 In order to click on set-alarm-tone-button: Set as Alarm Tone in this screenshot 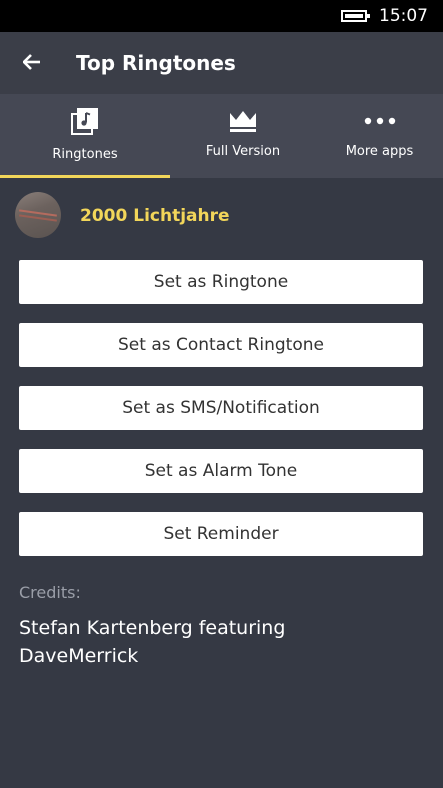, I will do `click(221, 471)`.